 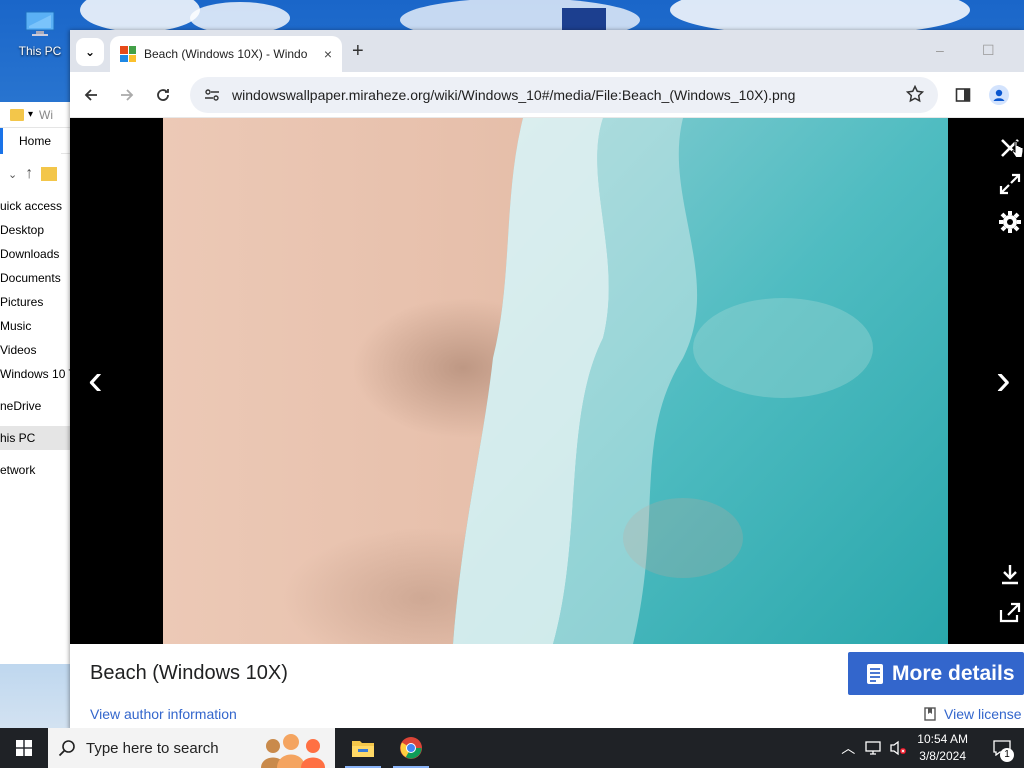 What do you see at coordinates (95, 380) in the screenshot?
I see `previous-image-button: ‹` at bounding box center [95, 380].